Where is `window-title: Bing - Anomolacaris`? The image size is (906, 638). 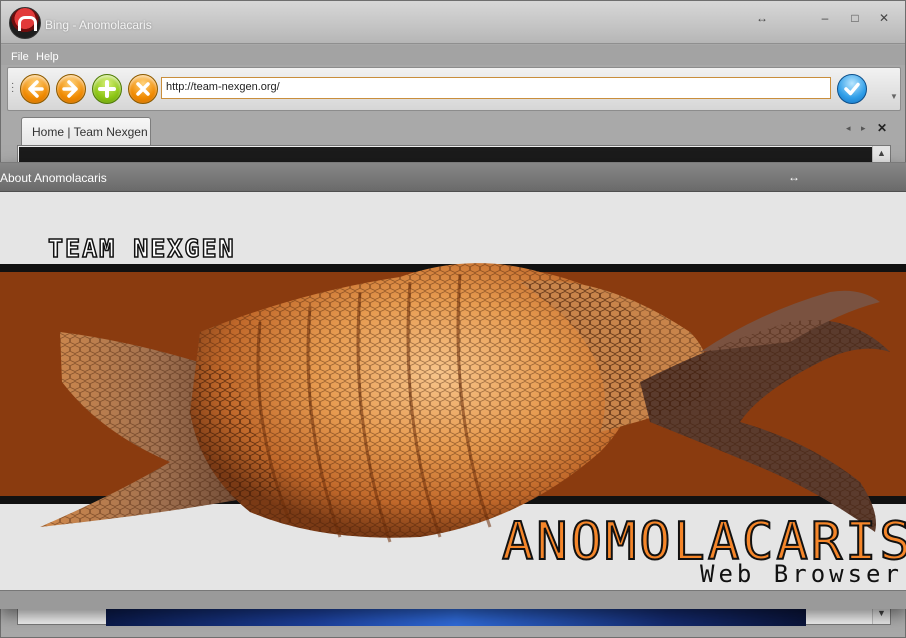
window-title: Bing - Anomolacaris is located at coordinates (98, 25).